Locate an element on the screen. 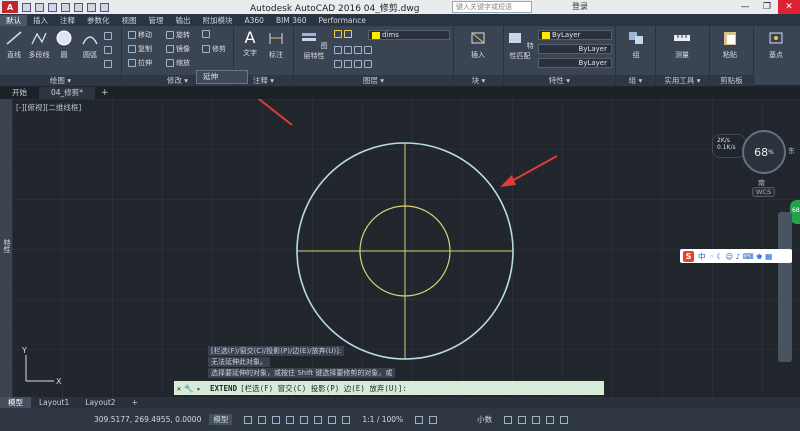  tab-drawing-04: 04_修剪* is located at coordinates (67, 93).